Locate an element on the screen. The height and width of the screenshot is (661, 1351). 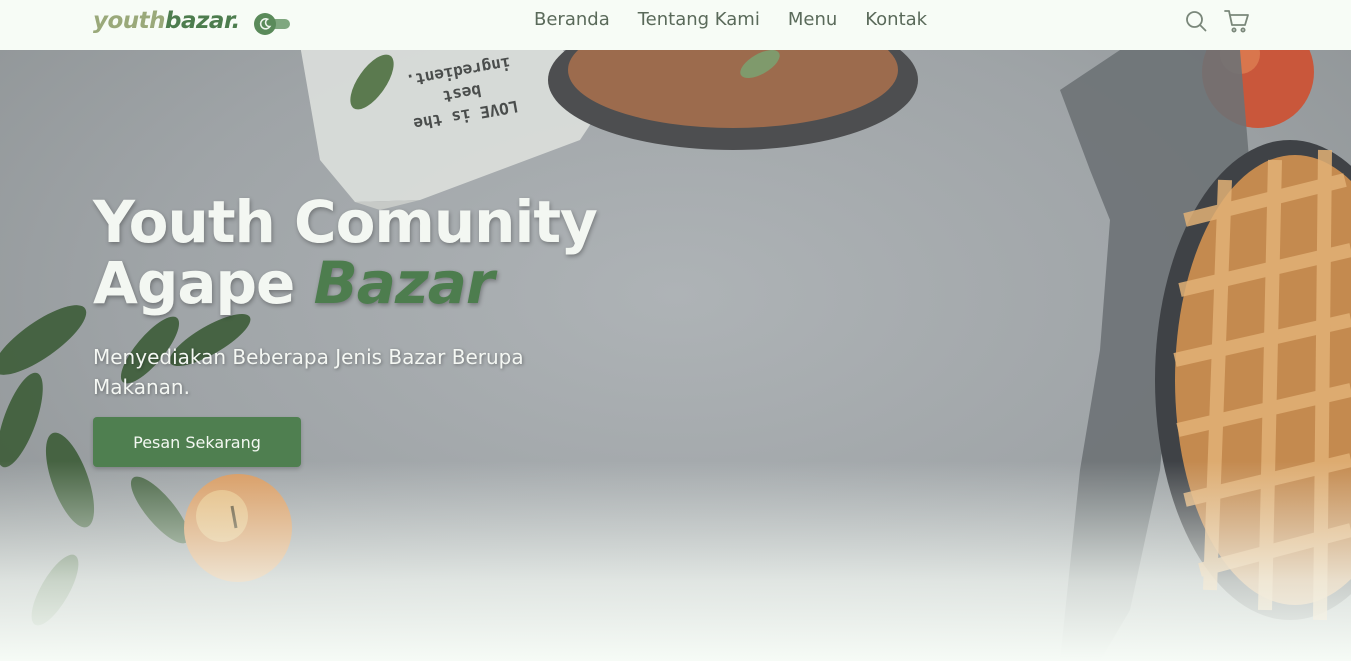
hero-title-line2-plain: Agape is located at coordinates (203, 283).